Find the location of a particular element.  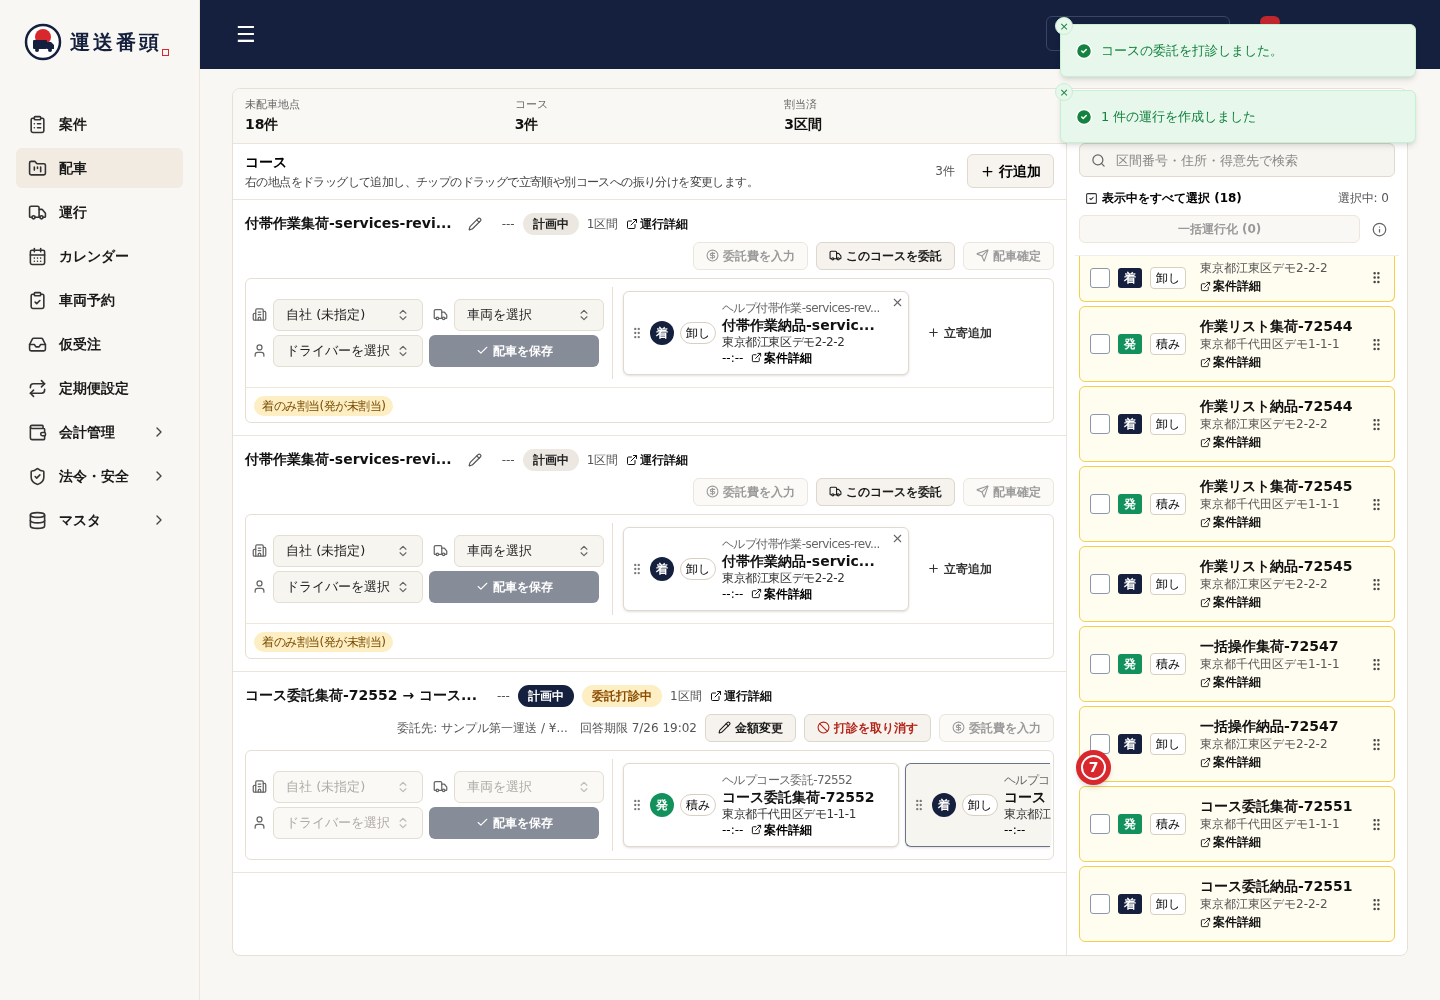

sidebar-item: 定期便設定 is located at coordinates (99, 388).